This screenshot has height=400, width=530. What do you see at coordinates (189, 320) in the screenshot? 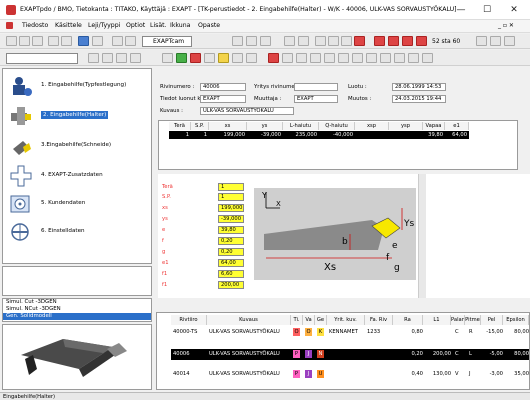
I see `col-header: Rivtiiro` at bounding box center [189, 320].